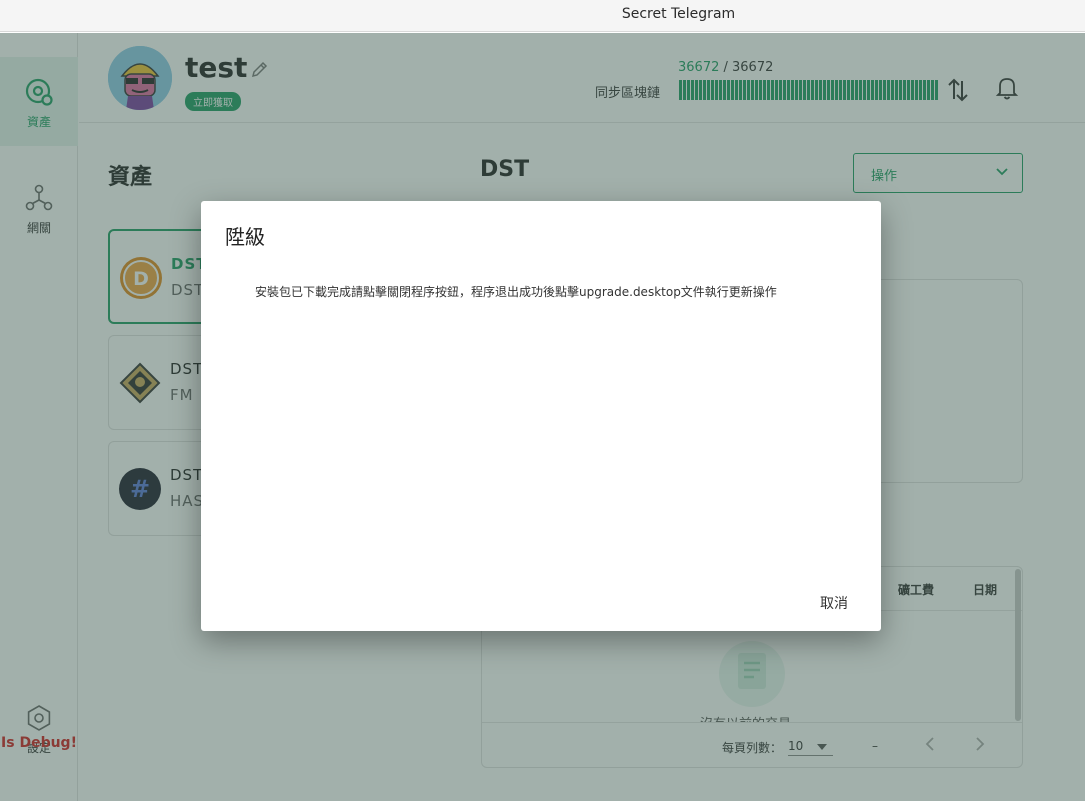 Image resolution: width=1085 pixels, height=801 pixels. I want to click on dialog-title: 陞級, so click(245, 237).